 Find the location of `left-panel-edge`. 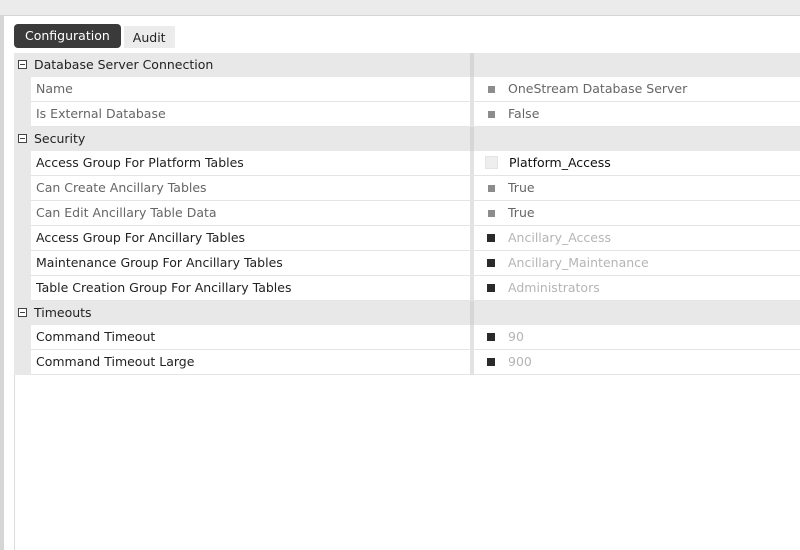

left-panel-edge is located at coordinates (2, 283).